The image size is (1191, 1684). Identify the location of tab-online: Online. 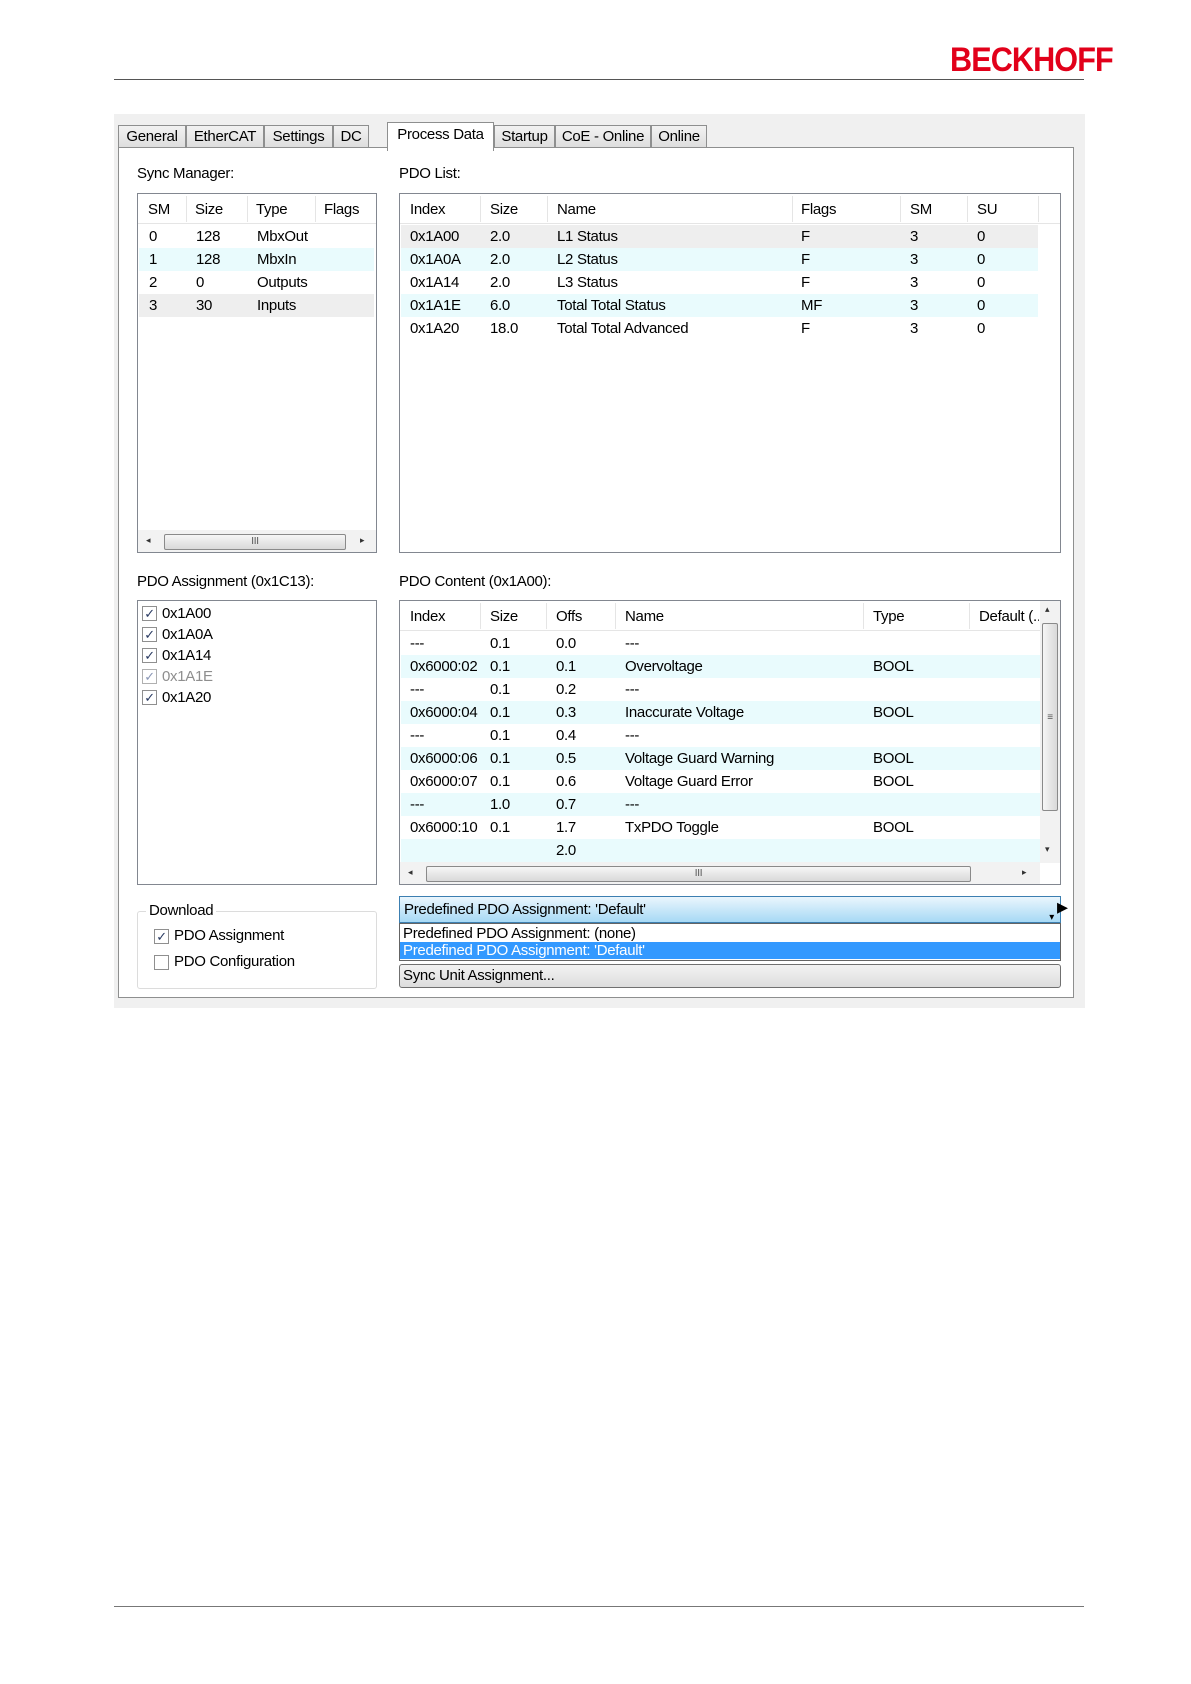
(679, 137).